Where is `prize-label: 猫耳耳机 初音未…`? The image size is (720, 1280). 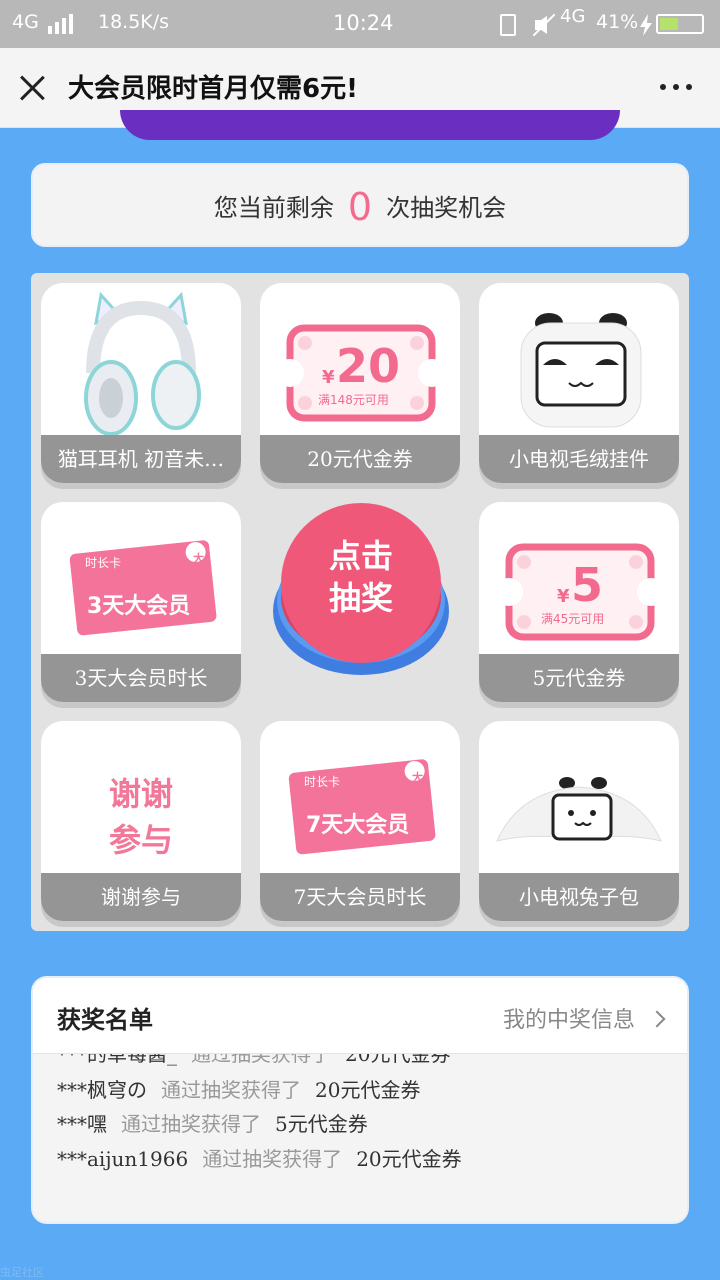 prize-label: 猫耳耳机 初音未… is located at coordinates (141, 459).